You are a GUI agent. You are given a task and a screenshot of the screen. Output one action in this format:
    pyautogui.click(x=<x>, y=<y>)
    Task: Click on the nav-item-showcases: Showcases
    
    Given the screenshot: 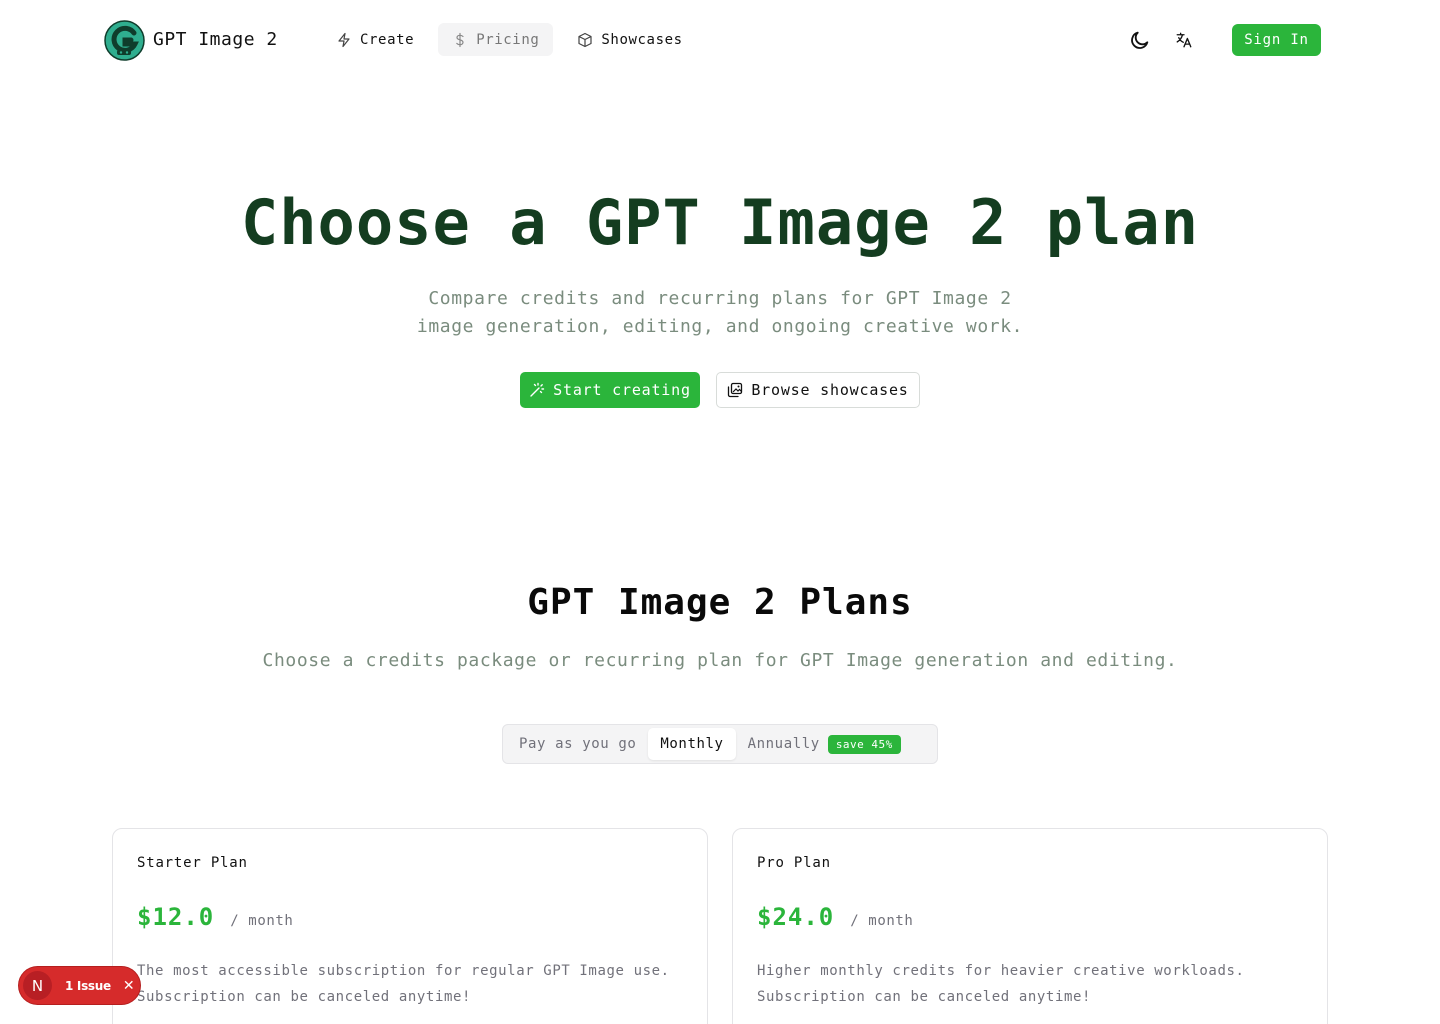 What is the action you would take?
    pyautogui.click(x=629, y=39)
    